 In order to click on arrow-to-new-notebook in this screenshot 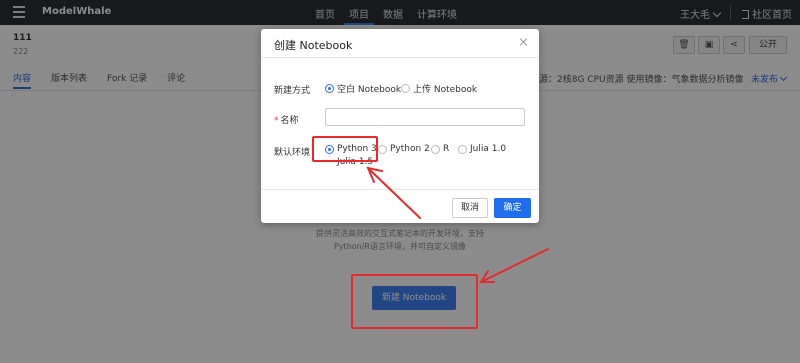, I will do `click(515, 265)`.